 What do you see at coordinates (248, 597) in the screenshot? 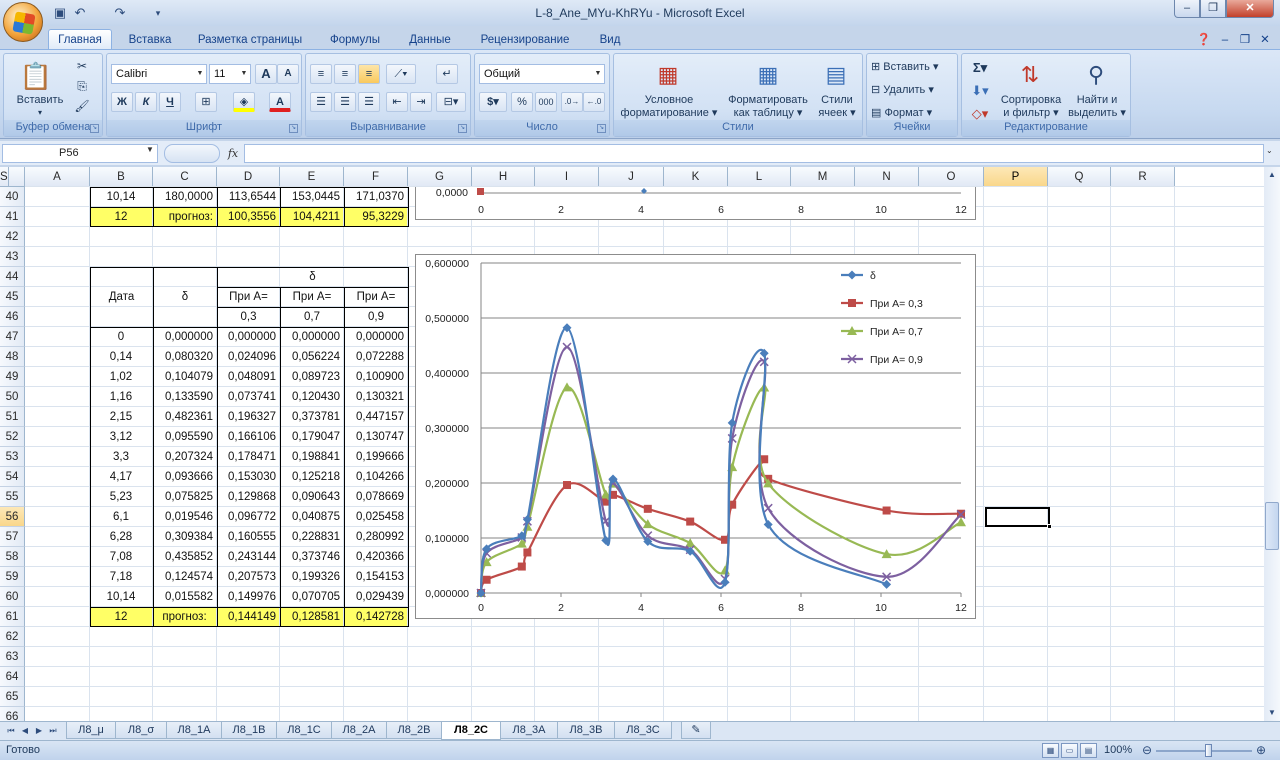
I see `cell-D60: 0,149976` at bounding box center [248, 597].